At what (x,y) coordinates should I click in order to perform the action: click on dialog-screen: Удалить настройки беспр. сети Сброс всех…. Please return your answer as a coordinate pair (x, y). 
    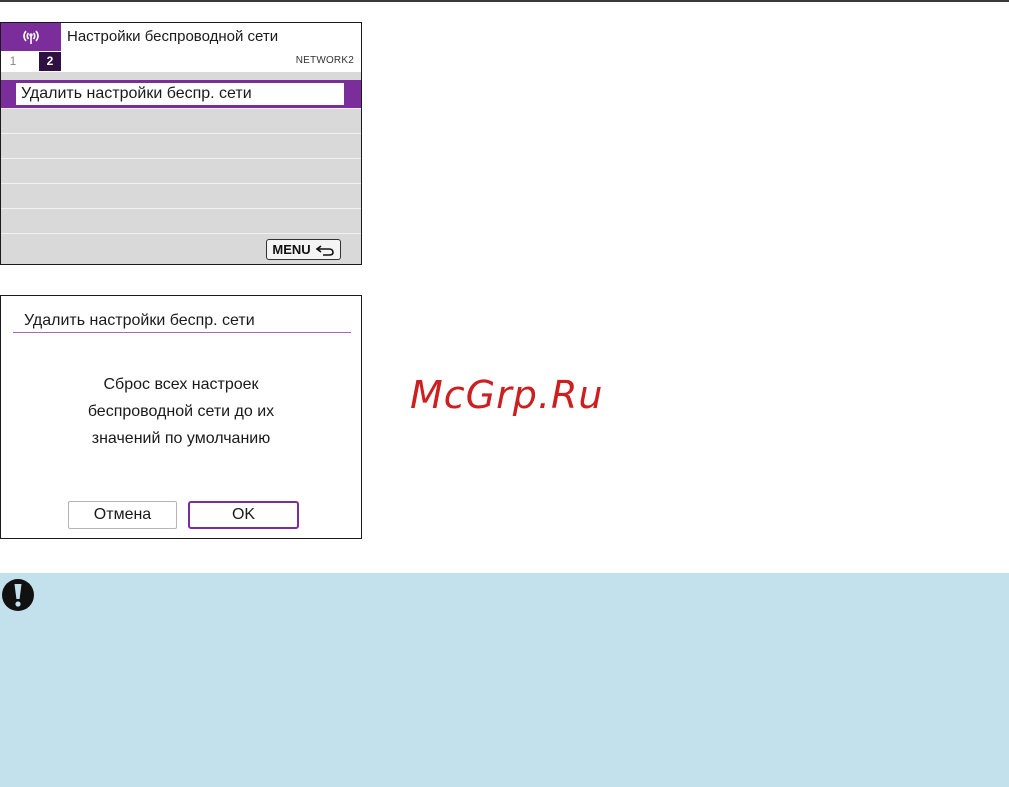
    Looking at the image, I should click on (181, 417).